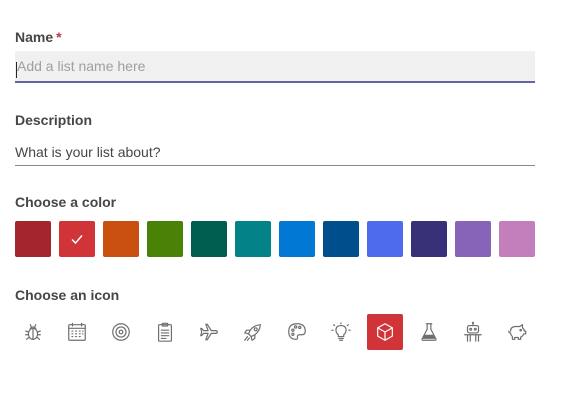 This screenshot has width=567, height=416. I want to click on icon-option-clipboard, so click(165, 332).